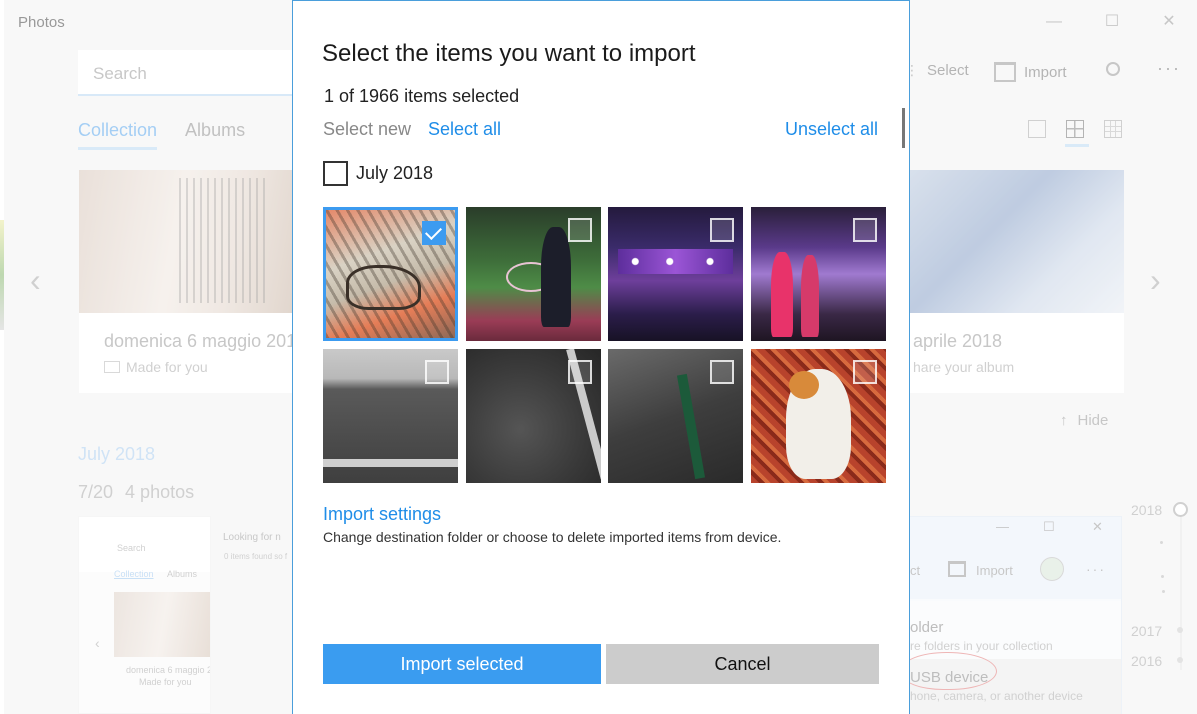 This screenshot has width=1197, height=714. I want to click on thumb-cat-on-rug, so click(818, 416).